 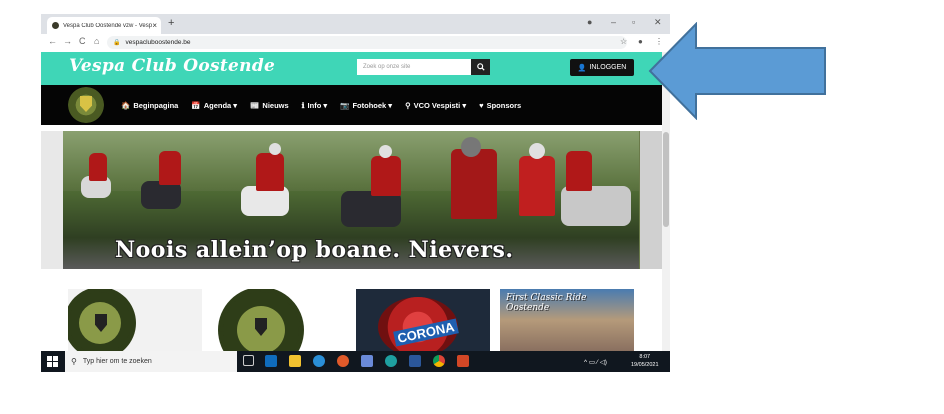 I want to click on nav-item-agenda: 📅 Agenda ▾, so click(x=214, y=105).